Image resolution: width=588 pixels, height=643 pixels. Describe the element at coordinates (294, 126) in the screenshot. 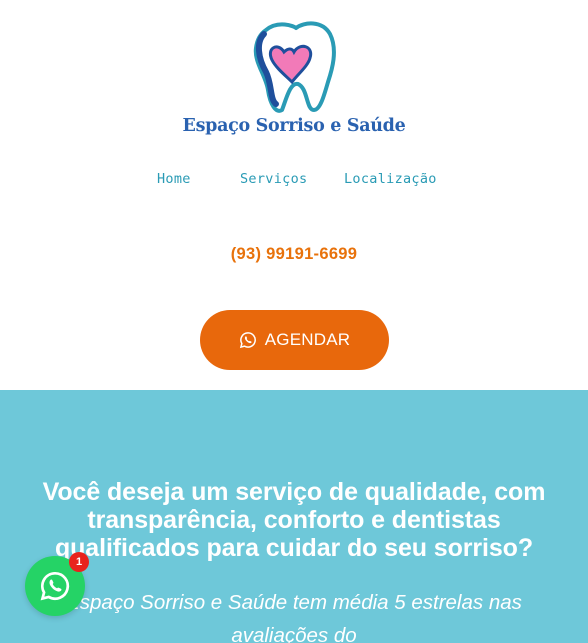

I see `brand-name: Espaço Sorriso e Saúde` at that location.